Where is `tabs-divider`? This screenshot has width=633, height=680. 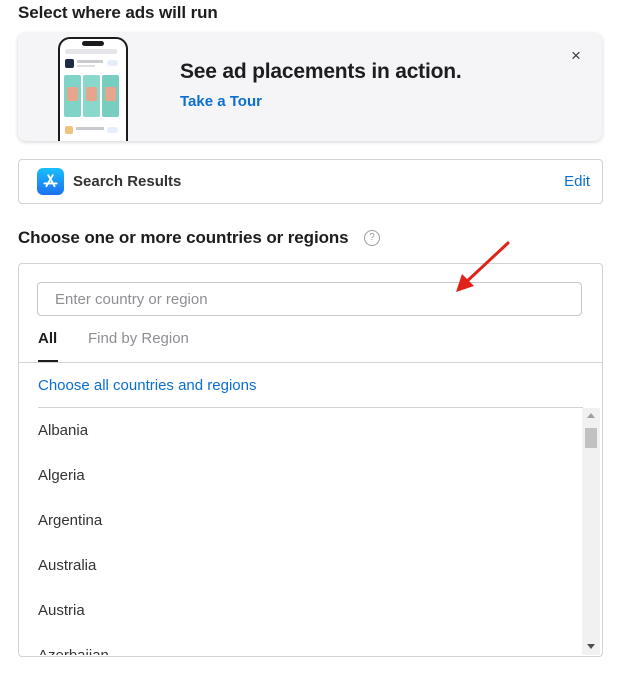 tabs-divider is located at coordinates (310, 362).